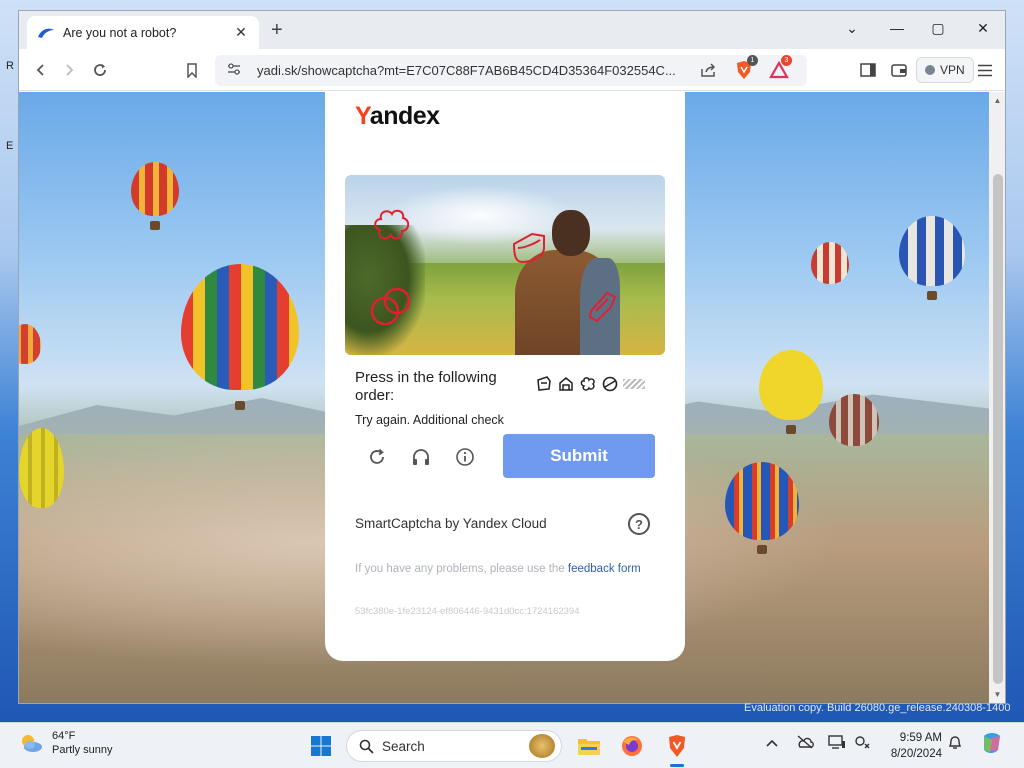 This screenshot has height=768, width=1024. Describe the element at coordinates (708, 70) in the screenshot. I see `share-icon` at that location.